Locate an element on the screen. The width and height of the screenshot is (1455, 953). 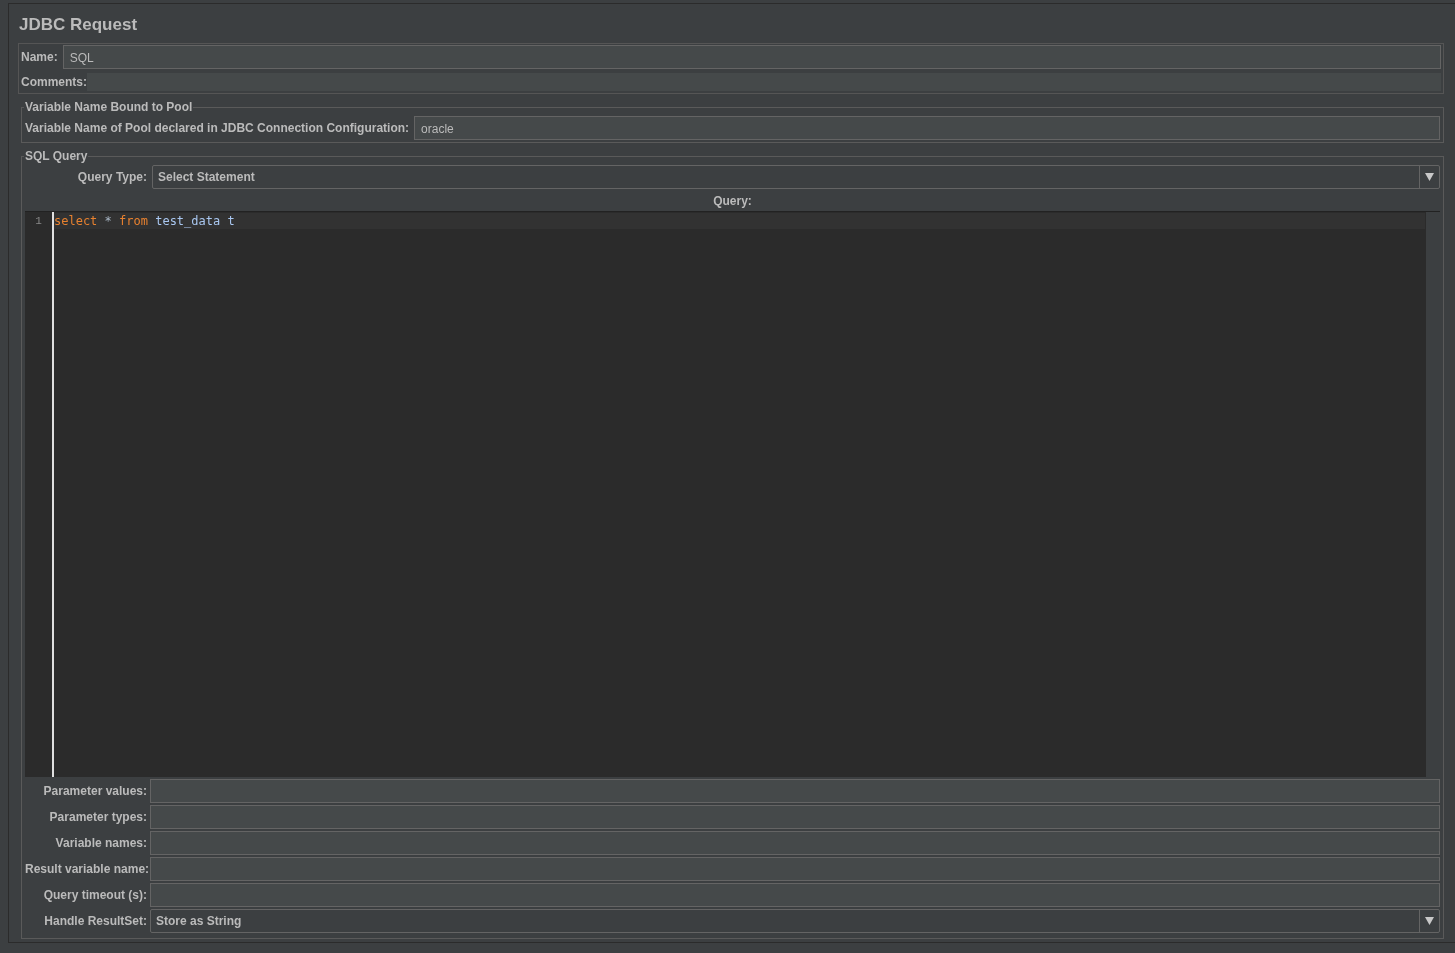
parameter-label: Result variable name: is located at coordinates (86, 869).